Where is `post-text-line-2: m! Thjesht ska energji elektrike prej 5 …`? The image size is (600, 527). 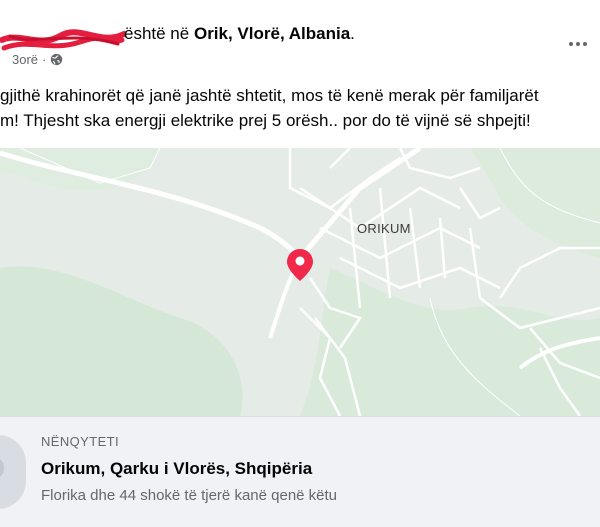 post-text-line-2: m! Thjesht ska energji elektrike prej 5 … is located at coordinates (265, 120).